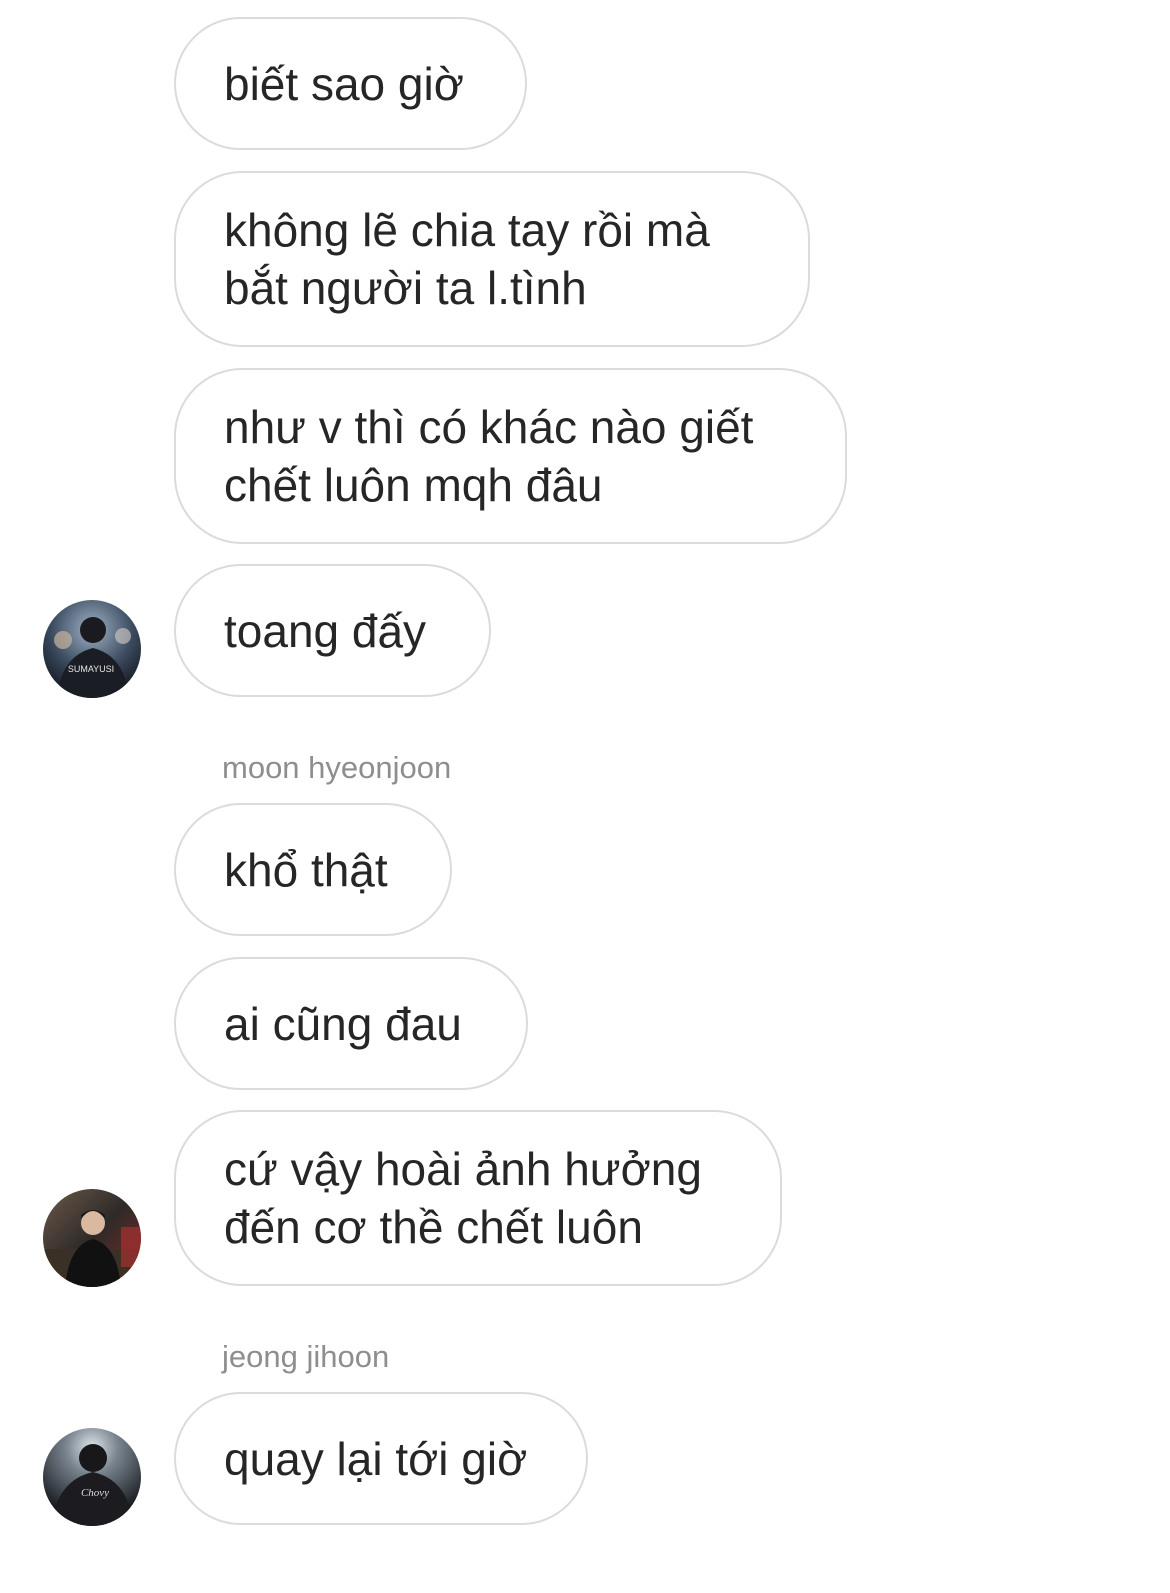  I want to click on avatar: Chovy, so click(92, 1477).